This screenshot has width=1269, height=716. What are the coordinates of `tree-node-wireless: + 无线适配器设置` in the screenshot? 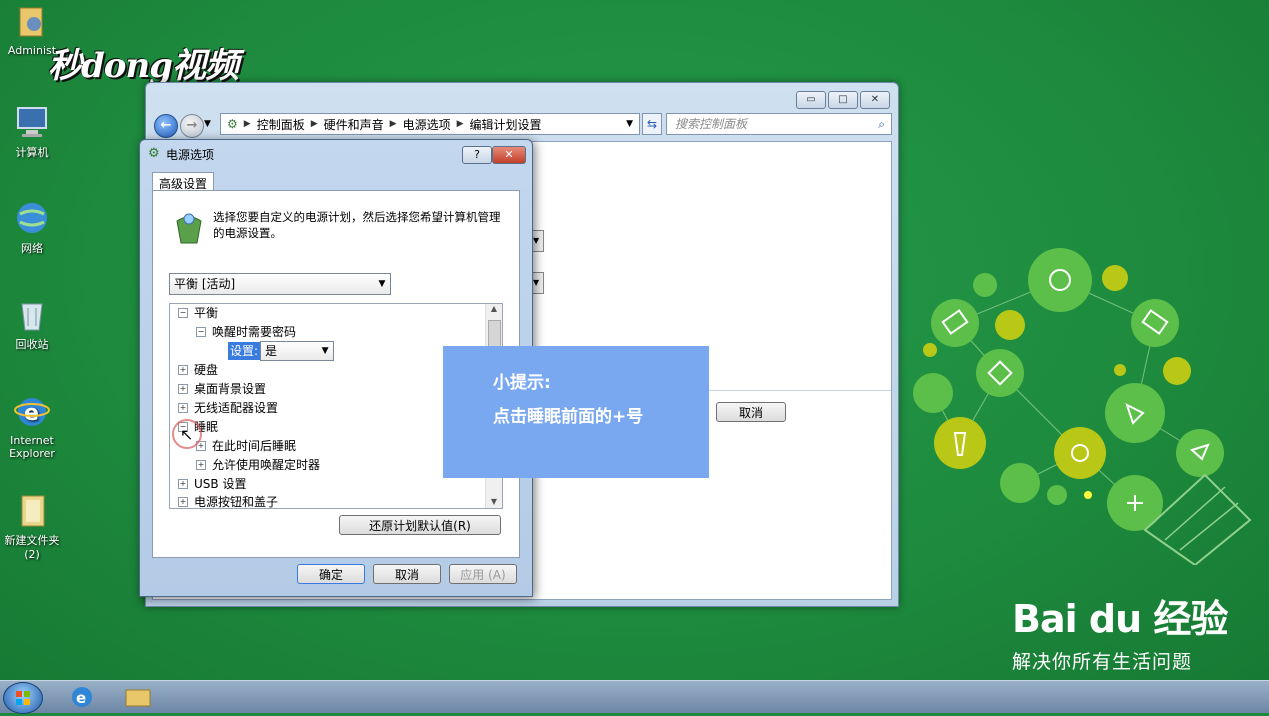 It's located at (228, 408).